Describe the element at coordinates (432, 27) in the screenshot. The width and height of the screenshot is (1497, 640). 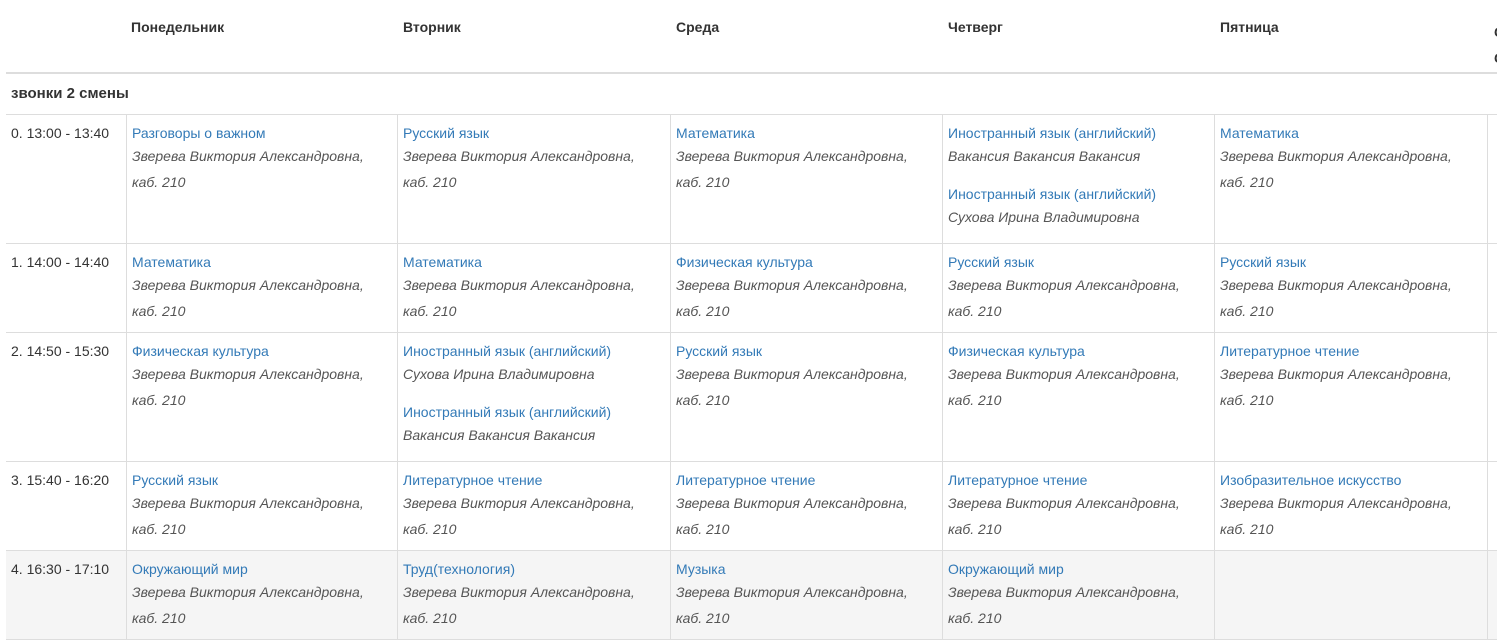
I see `header-day-tue: Вторник` at that location.